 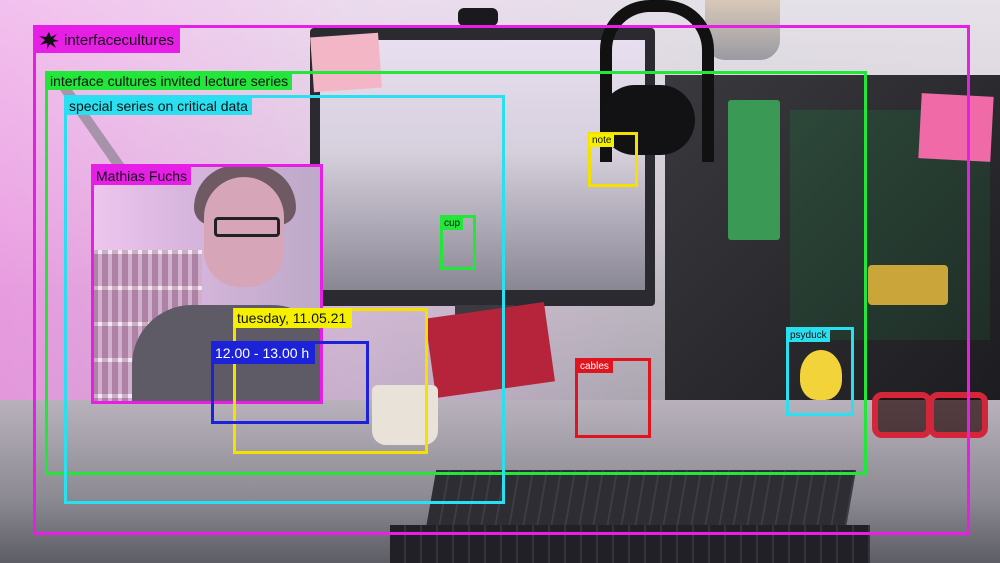 I want to click on special-series-label: special series on critical data, so click(x=158, y=105).